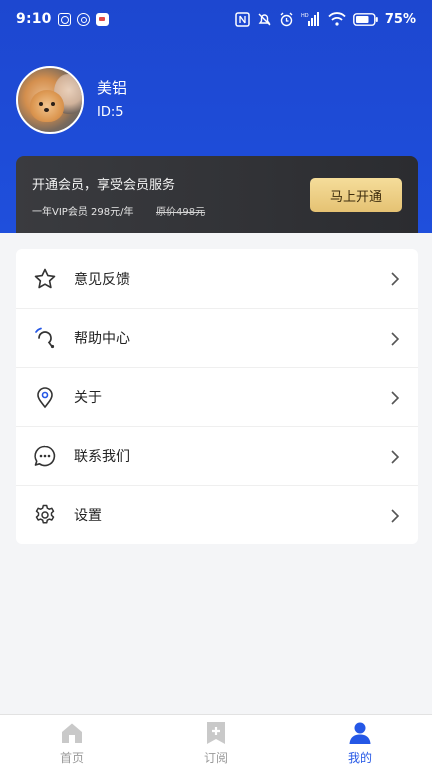  I want to click on status-time: 9:10, so click(34, 19).